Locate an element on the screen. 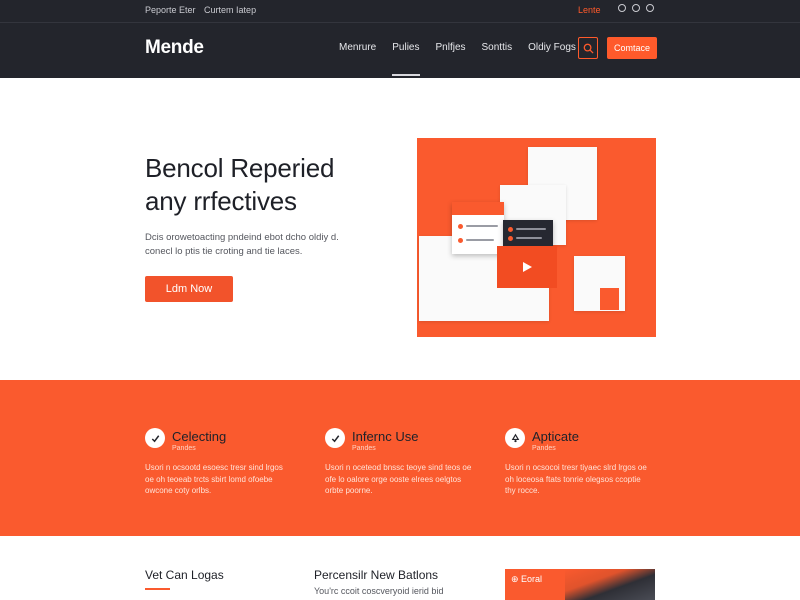 The height and width of the screenshot is (600, 800). news-card: ⊕ Eoral is located at coordinates (580, 584).